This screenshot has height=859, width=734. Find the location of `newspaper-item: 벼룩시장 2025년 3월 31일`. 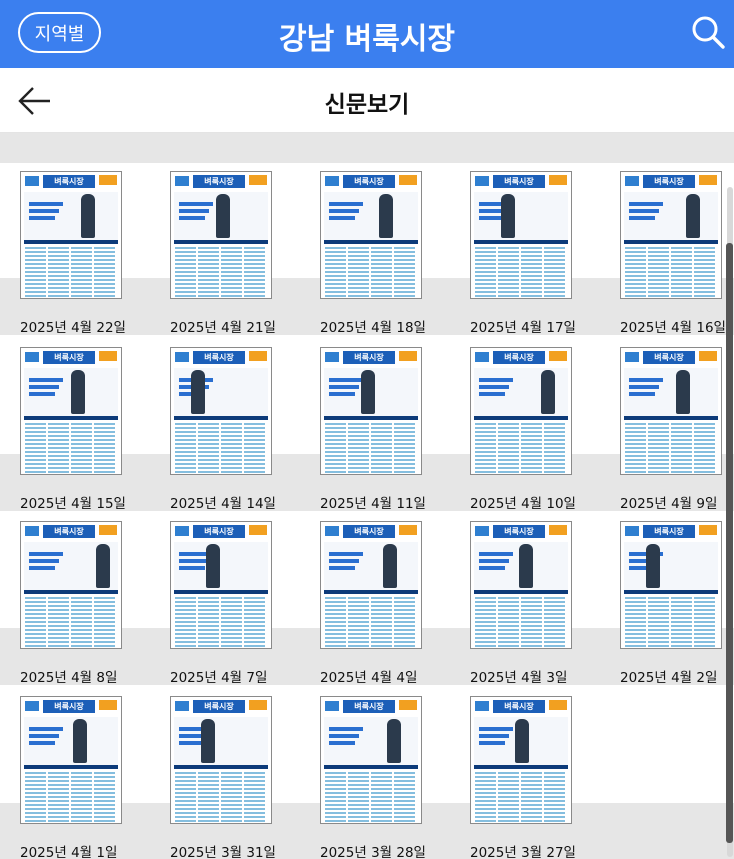

newspaper-item: 벼룩시장 2025년 3월 31일 is located at coordinates (225, 777).